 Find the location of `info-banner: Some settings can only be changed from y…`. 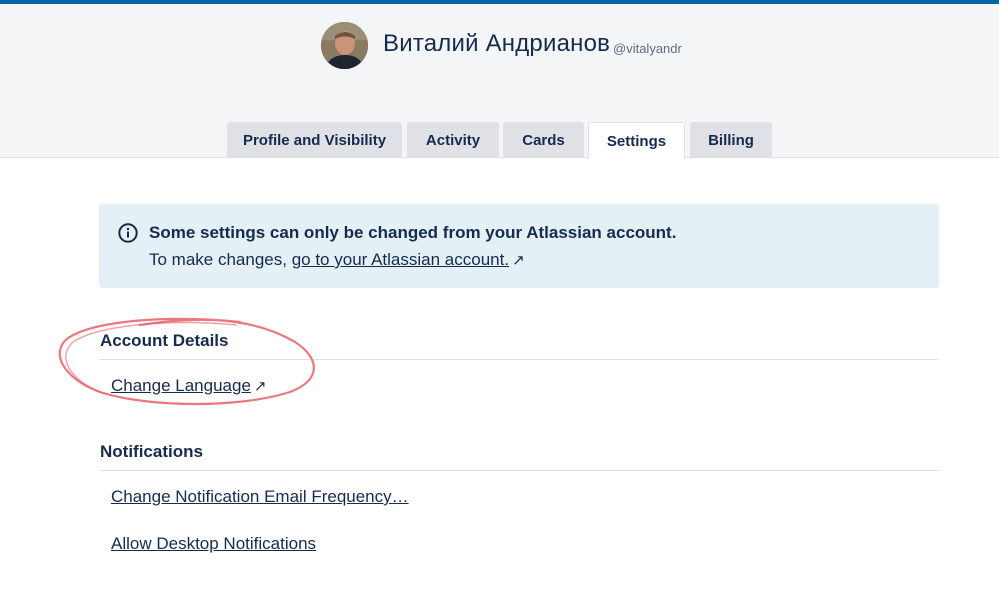

info-banner: Some settings can only be changed from y… is located at coordinates (519, 246).